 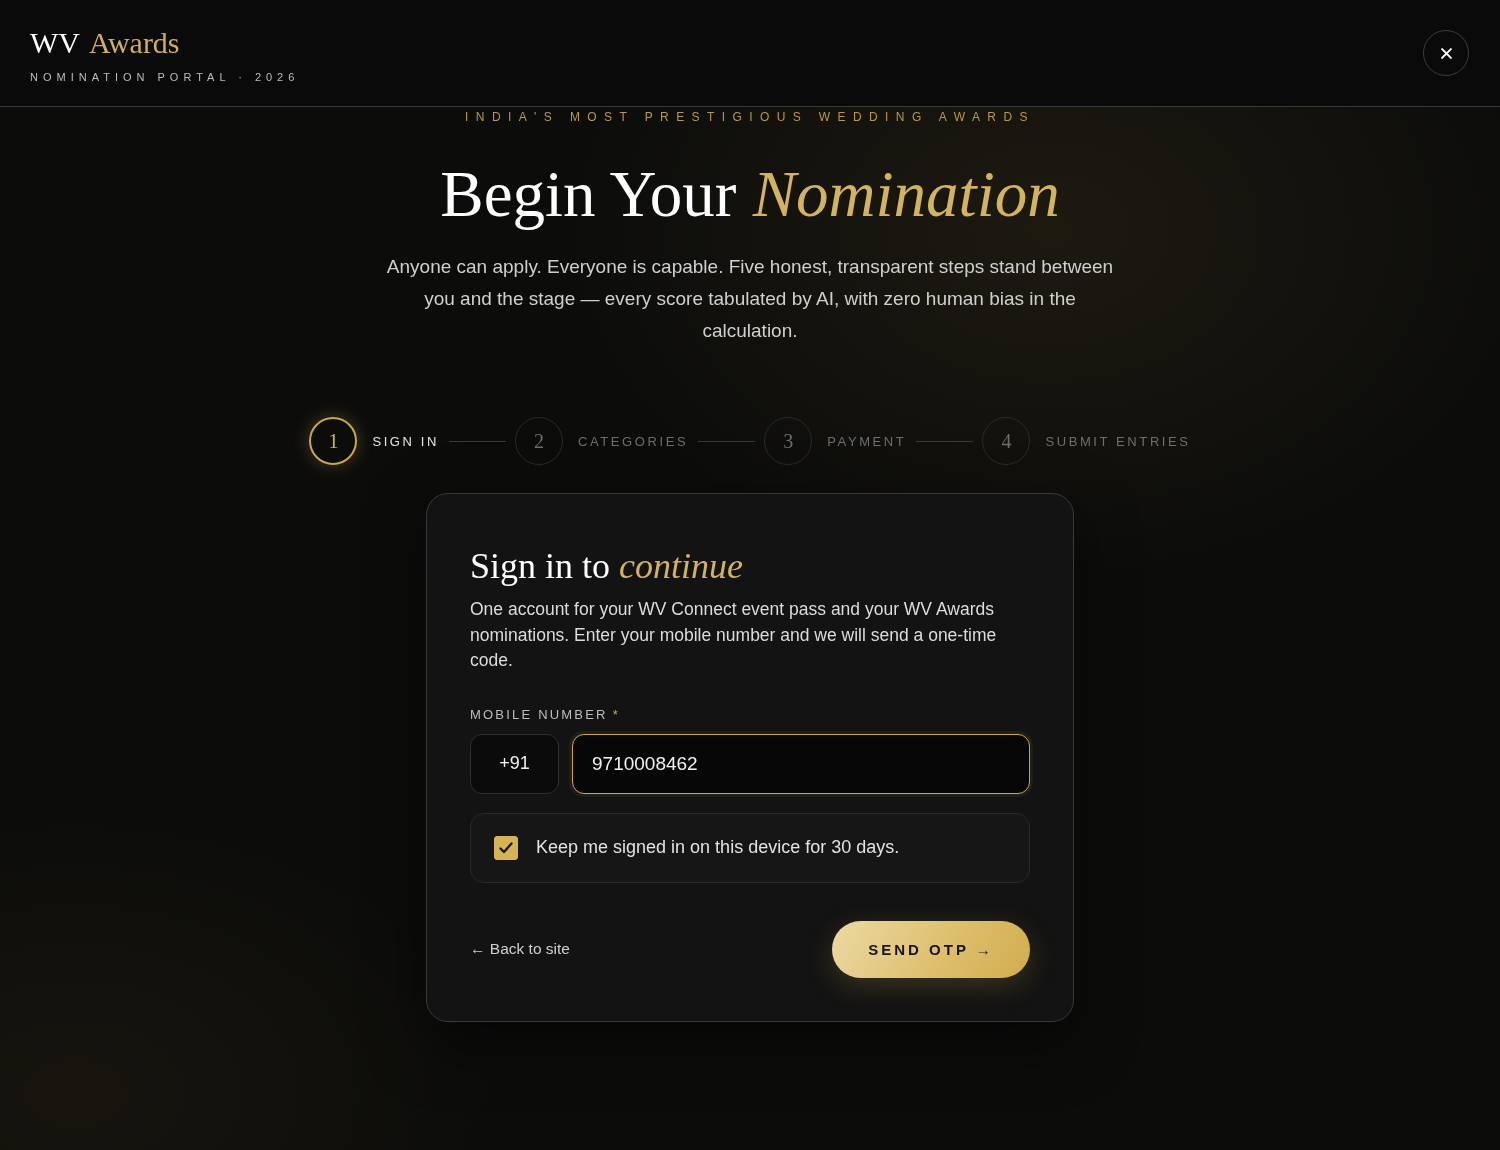 I want to click on remember-option: Keep me signed in on this device for 30 days., so click(x=750, y=847).